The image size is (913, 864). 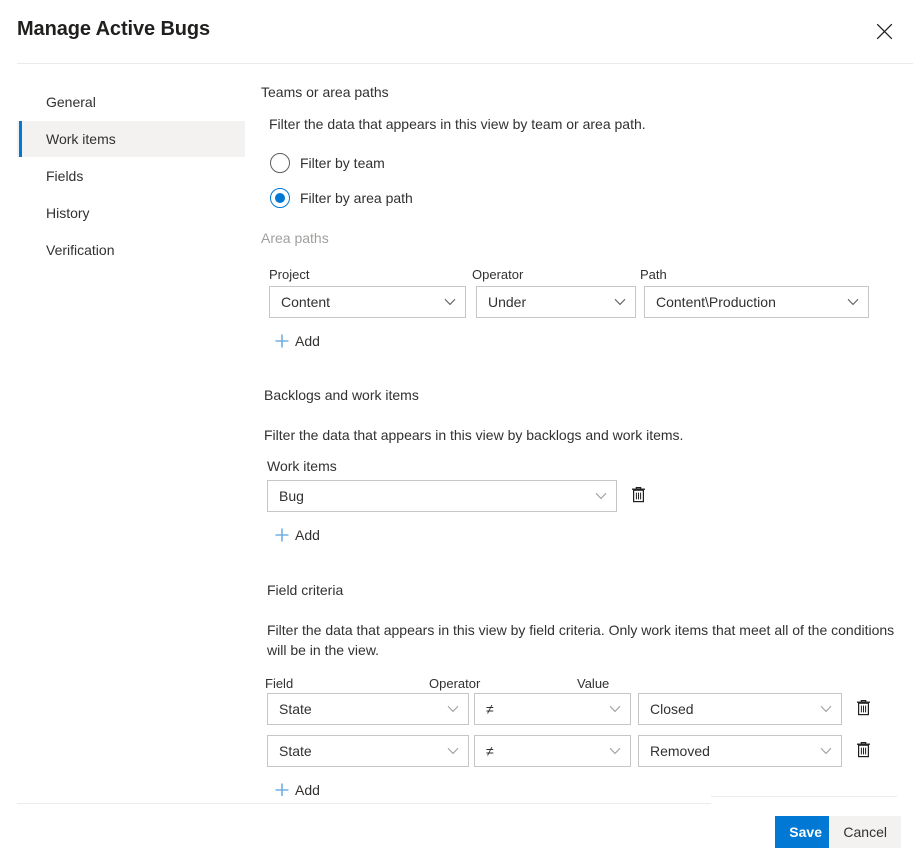 What do you see at coordinates (456, 31) in the screenshot?
I see `dialog-header: Manage Active Bugs` at bounding box center [456, 31].